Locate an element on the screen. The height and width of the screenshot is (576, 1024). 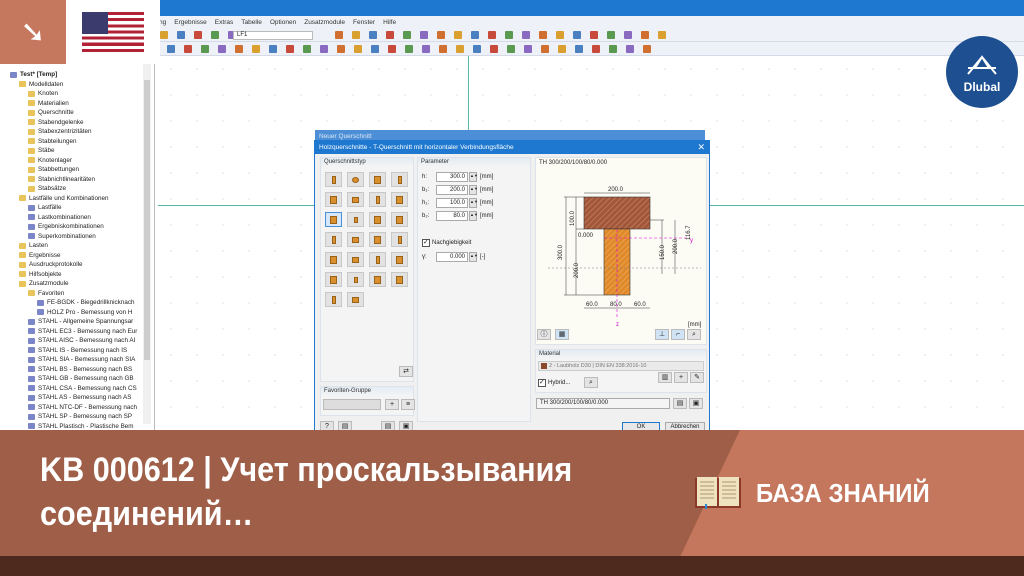
tree-item: Test* [Temp] is located at coordinates (73, 75).